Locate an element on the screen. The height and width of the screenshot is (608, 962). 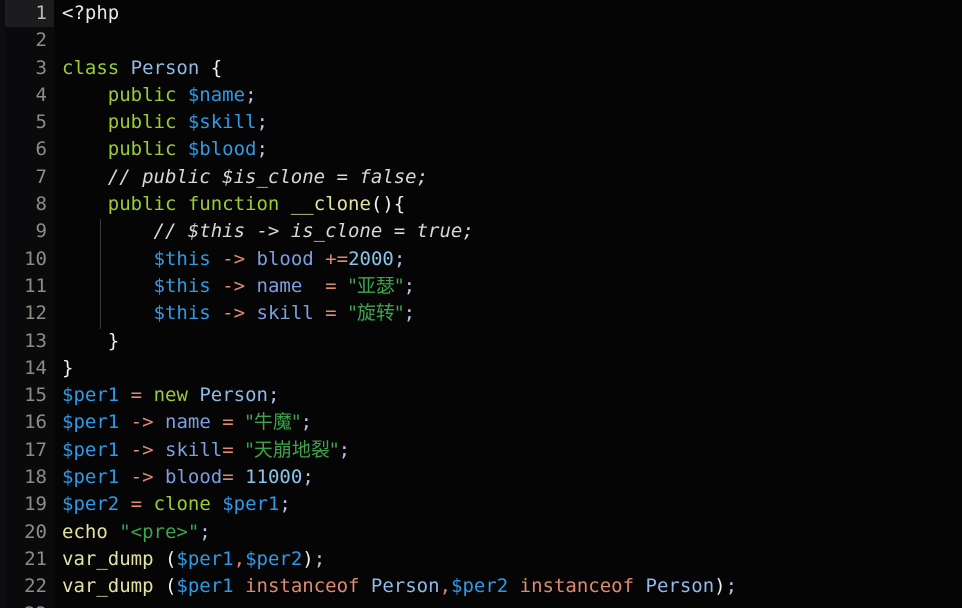
code-line: // $this -> is_clone = true; is located at coordinates (512, 231).